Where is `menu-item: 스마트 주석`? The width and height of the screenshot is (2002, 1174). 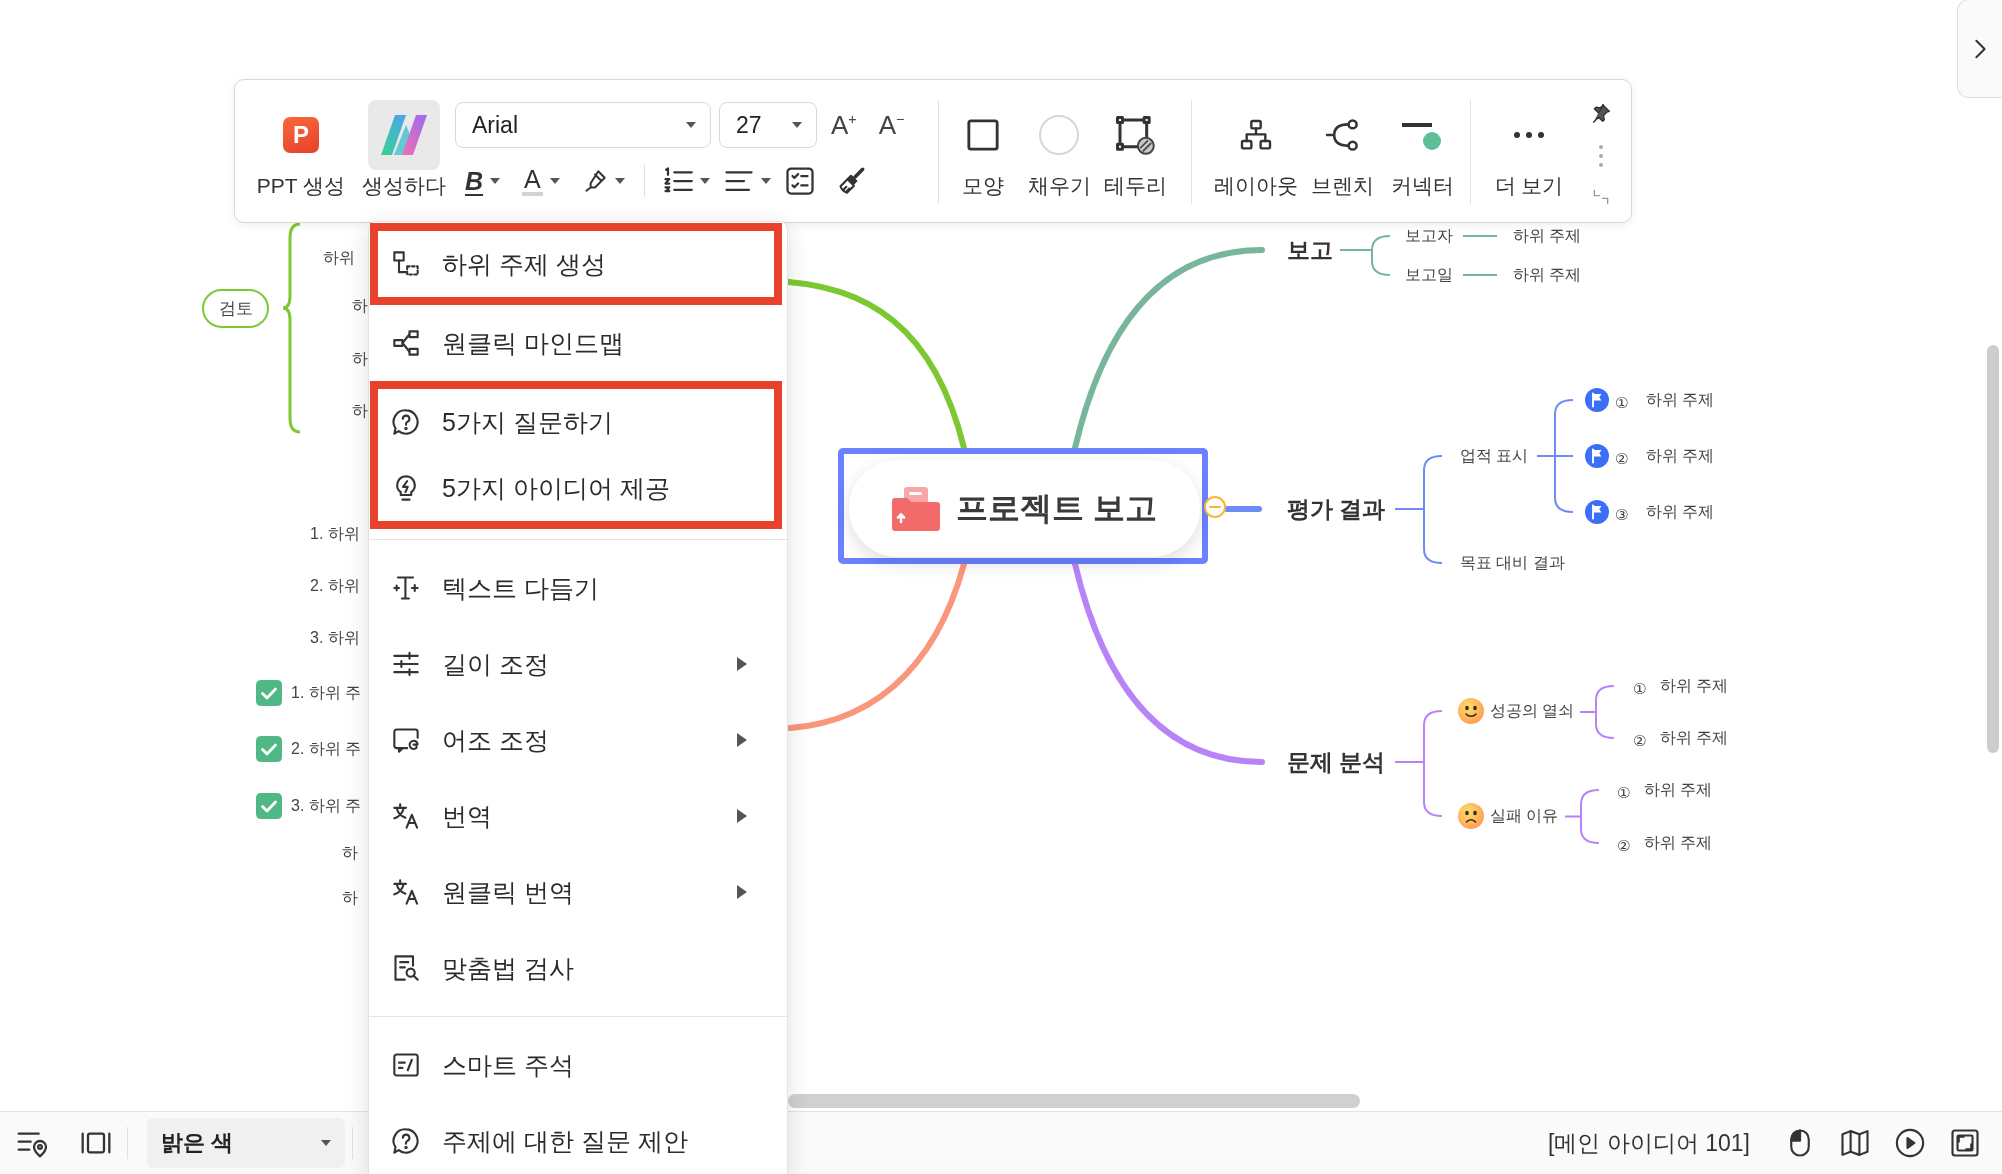 menu-item: 스마트 주석 is located at coordinates (578, 1065).